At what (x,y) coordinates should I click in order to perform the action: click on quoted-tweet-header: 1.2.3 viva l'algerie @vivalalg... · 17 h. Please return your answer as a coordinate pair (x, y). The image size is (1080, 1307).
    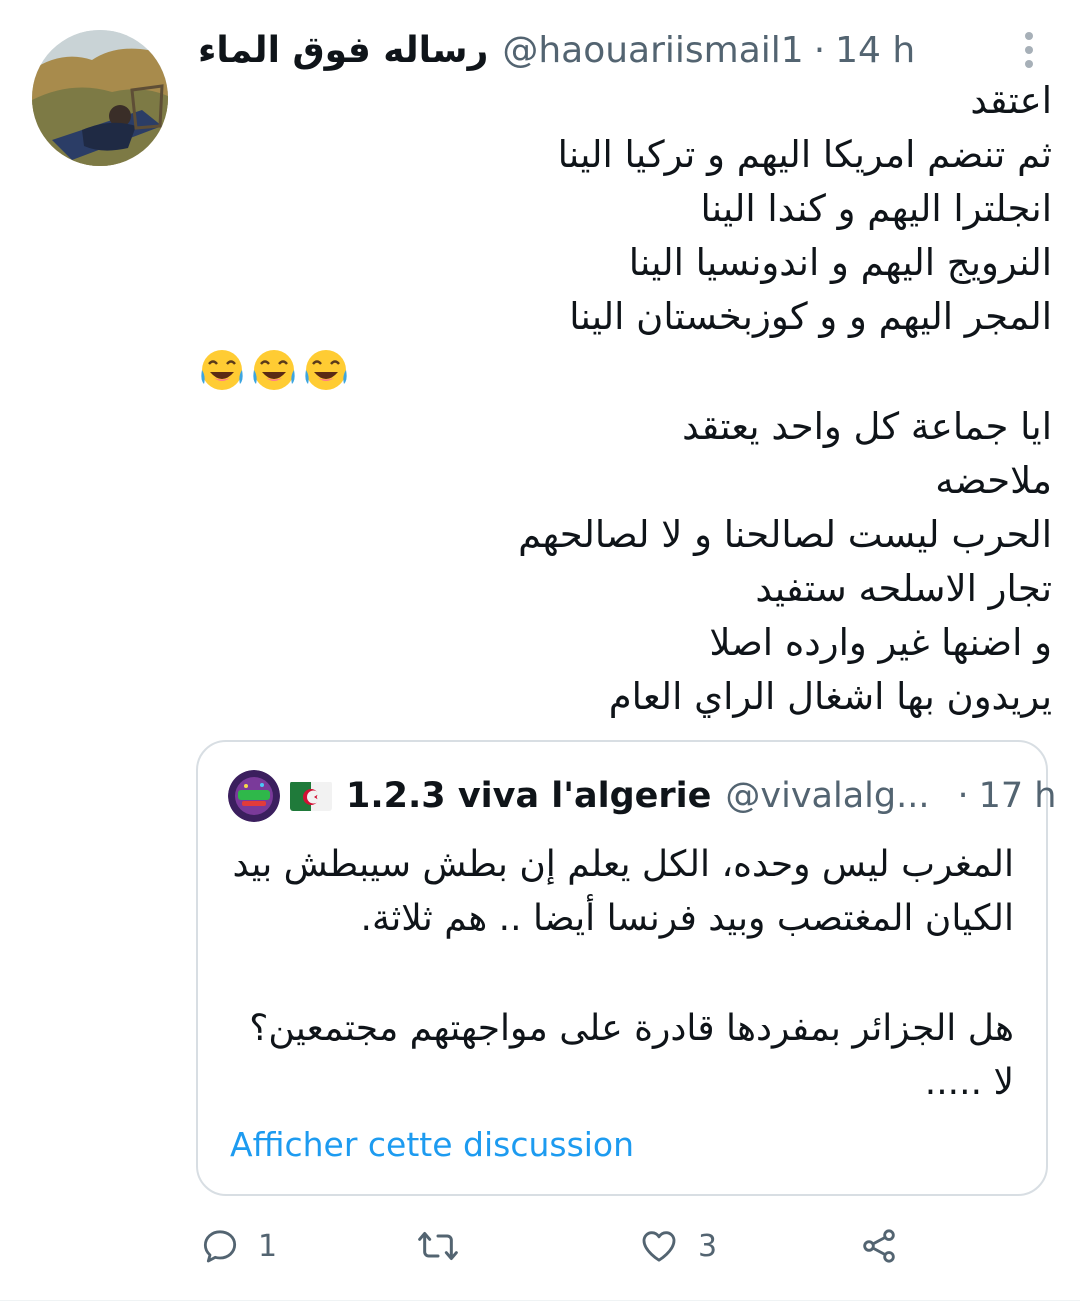
    Looking at the image, I should click on (642, 796).